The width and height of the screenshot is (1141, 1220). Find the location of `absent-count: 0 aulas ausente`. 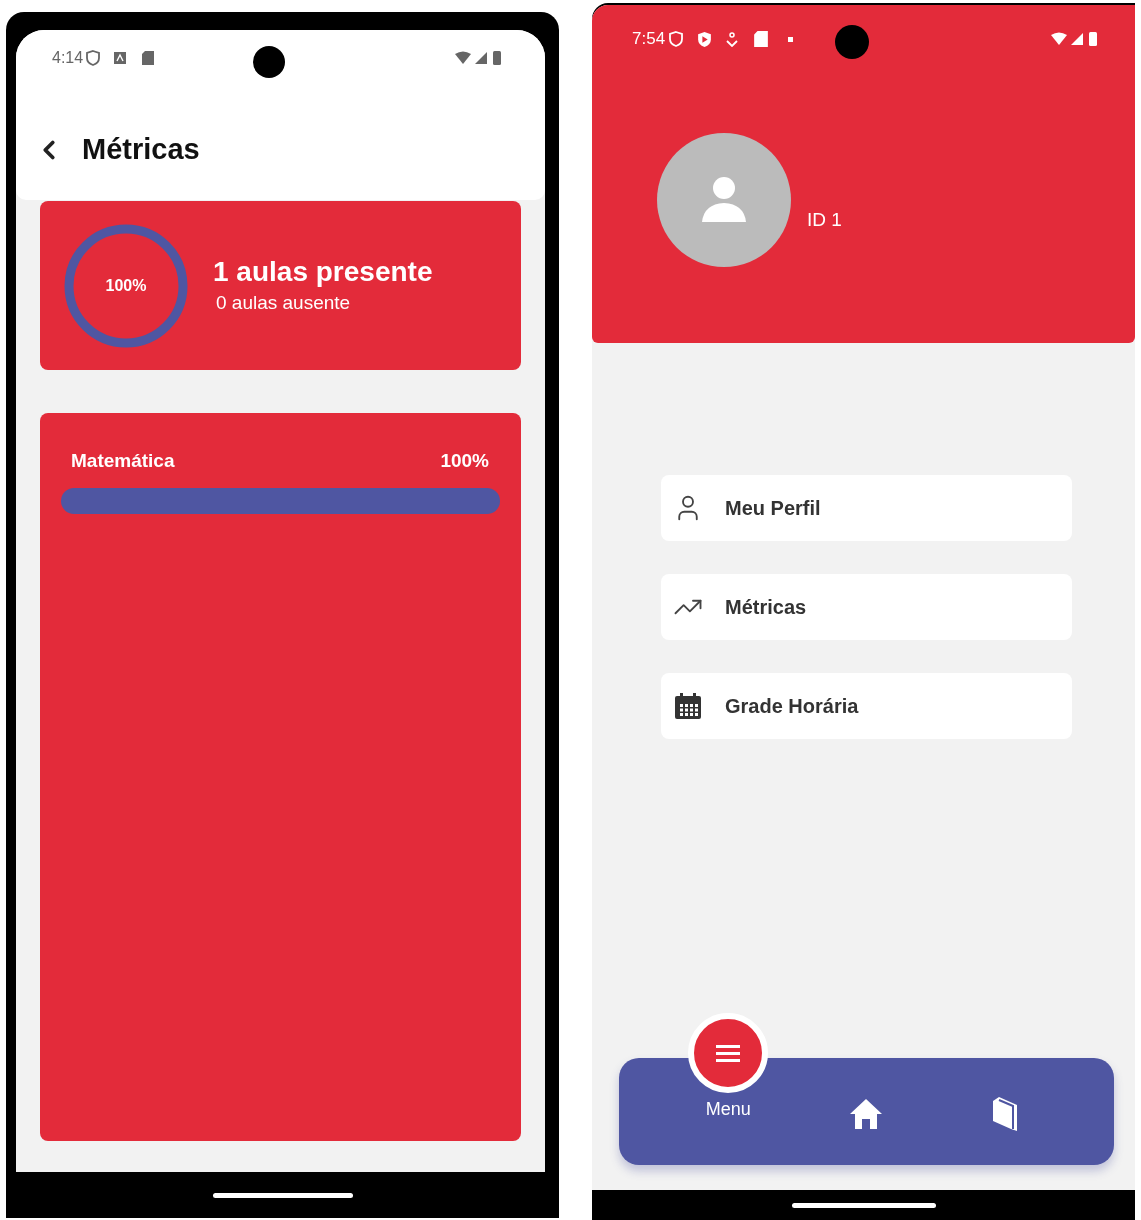

absent-count: 0 aulas ausente is located at coordinates (284, 302).